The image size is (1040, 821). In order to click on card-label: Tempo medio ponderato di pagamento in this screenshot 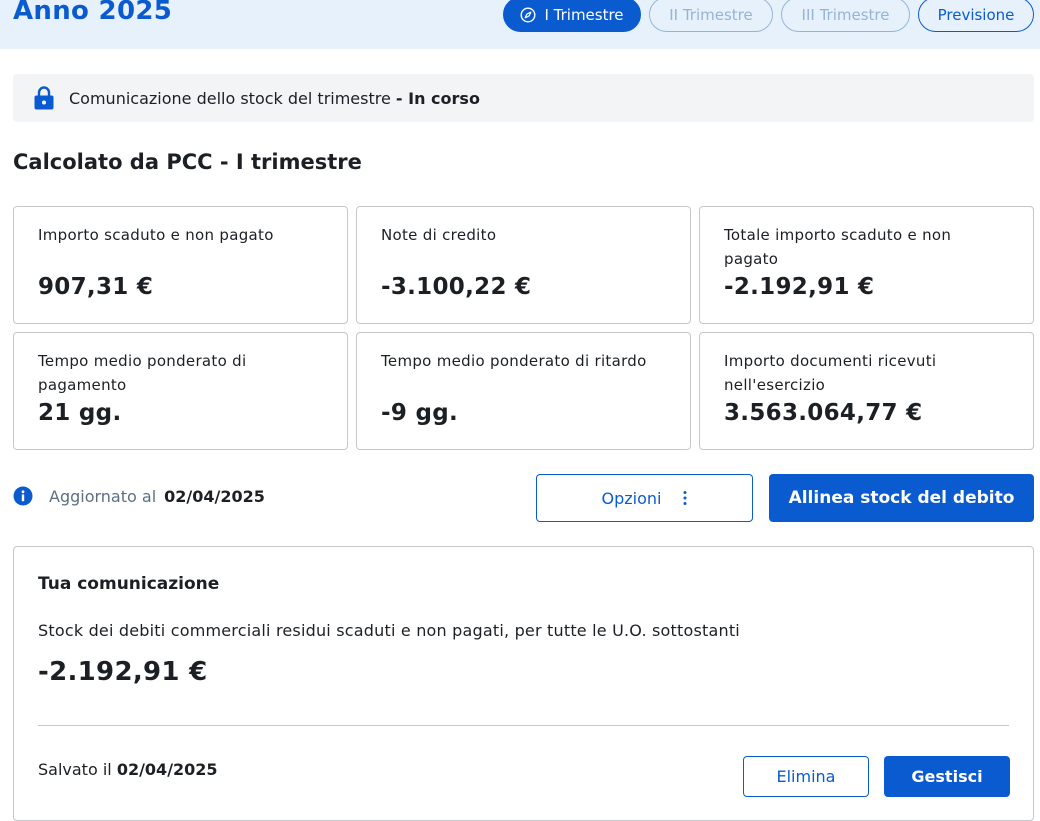, I will do `click(142, 373)`.